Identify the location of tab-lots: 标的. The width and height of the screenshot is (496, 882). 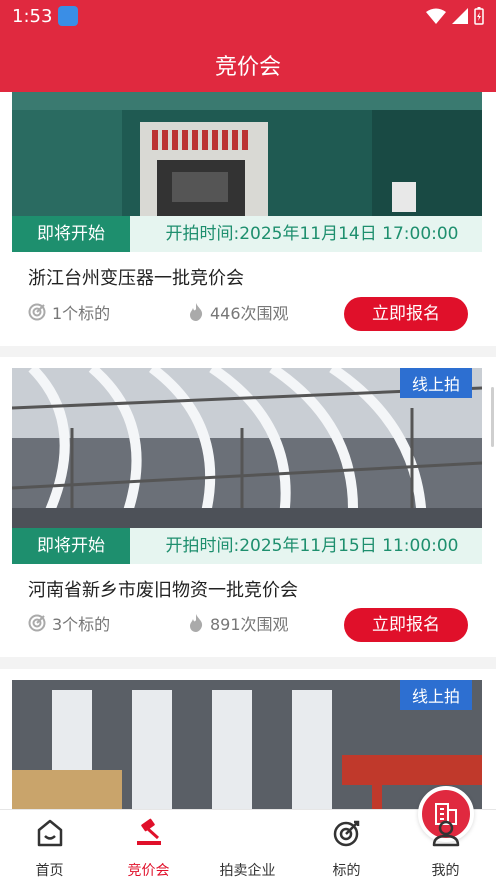
(346, 846).